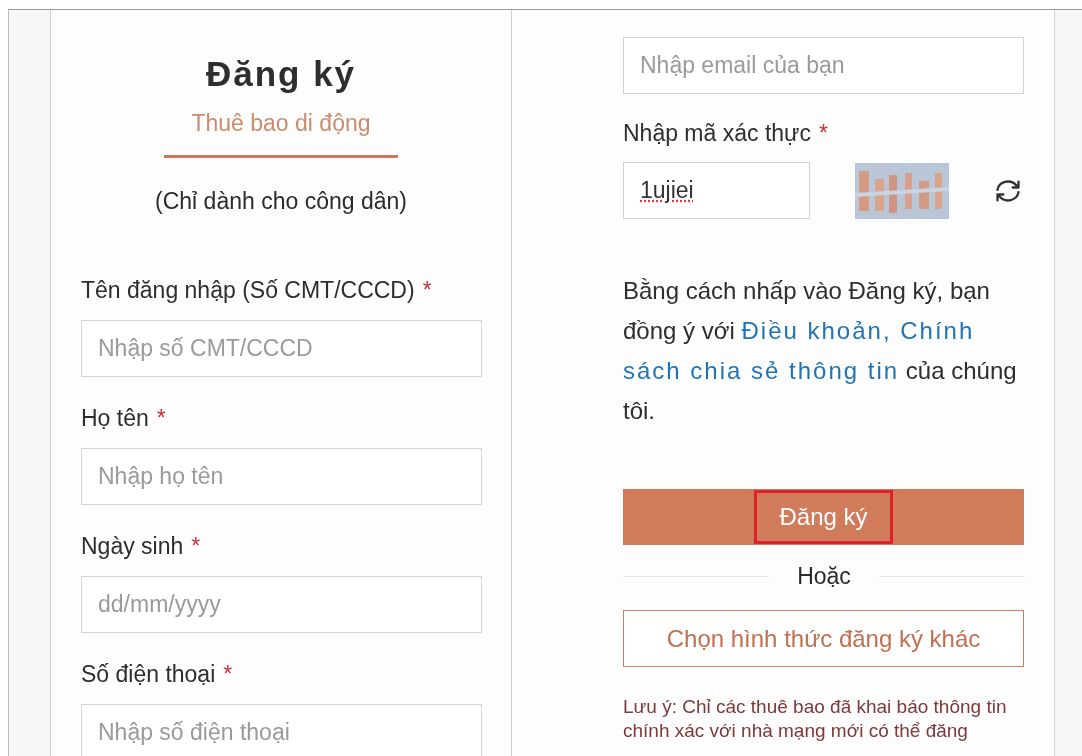 The height and width of the screenshot is (756, 1082). Describe the element at coordinates (281, 134) in the screenshot. I see `tab: Thuê bao di động` at that location.